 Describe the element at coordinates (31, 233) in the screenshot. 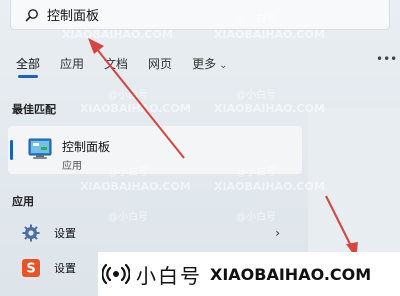

I see `gear-icon` at that location.